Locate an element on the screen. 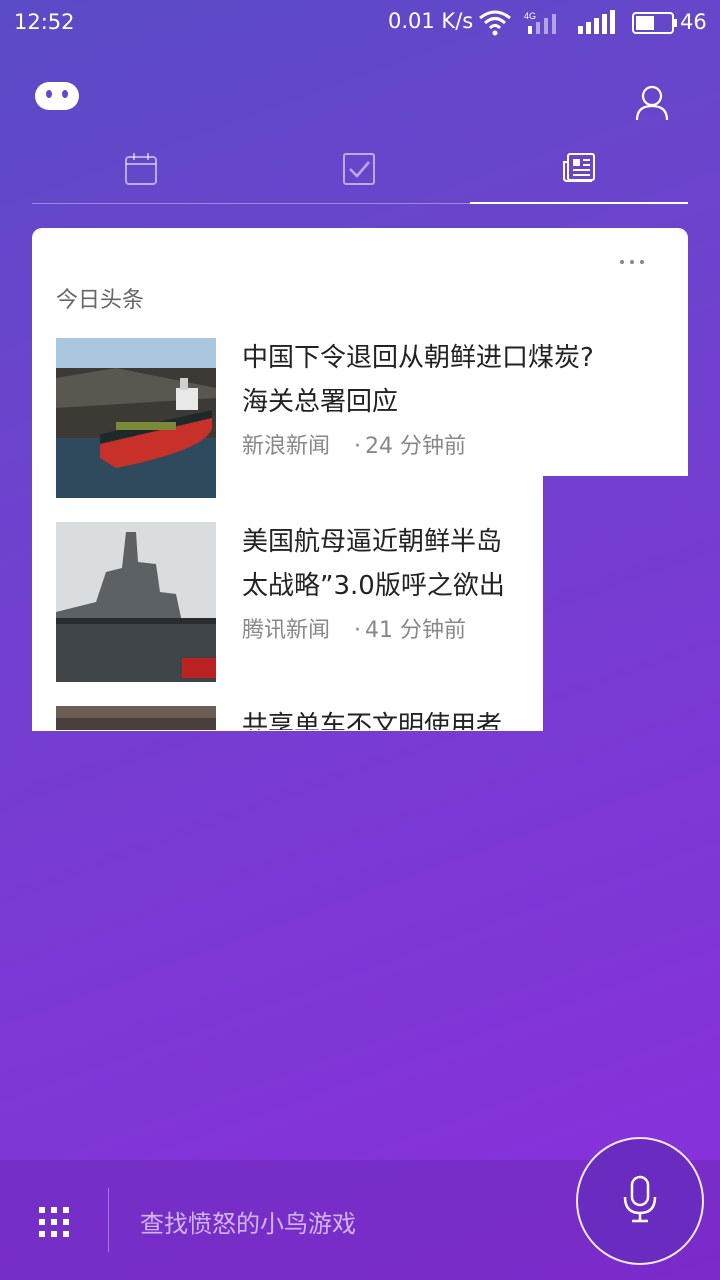 This screenshot has width=720, height=1280. svg-text: 4G is located at coordinates (530, 16).